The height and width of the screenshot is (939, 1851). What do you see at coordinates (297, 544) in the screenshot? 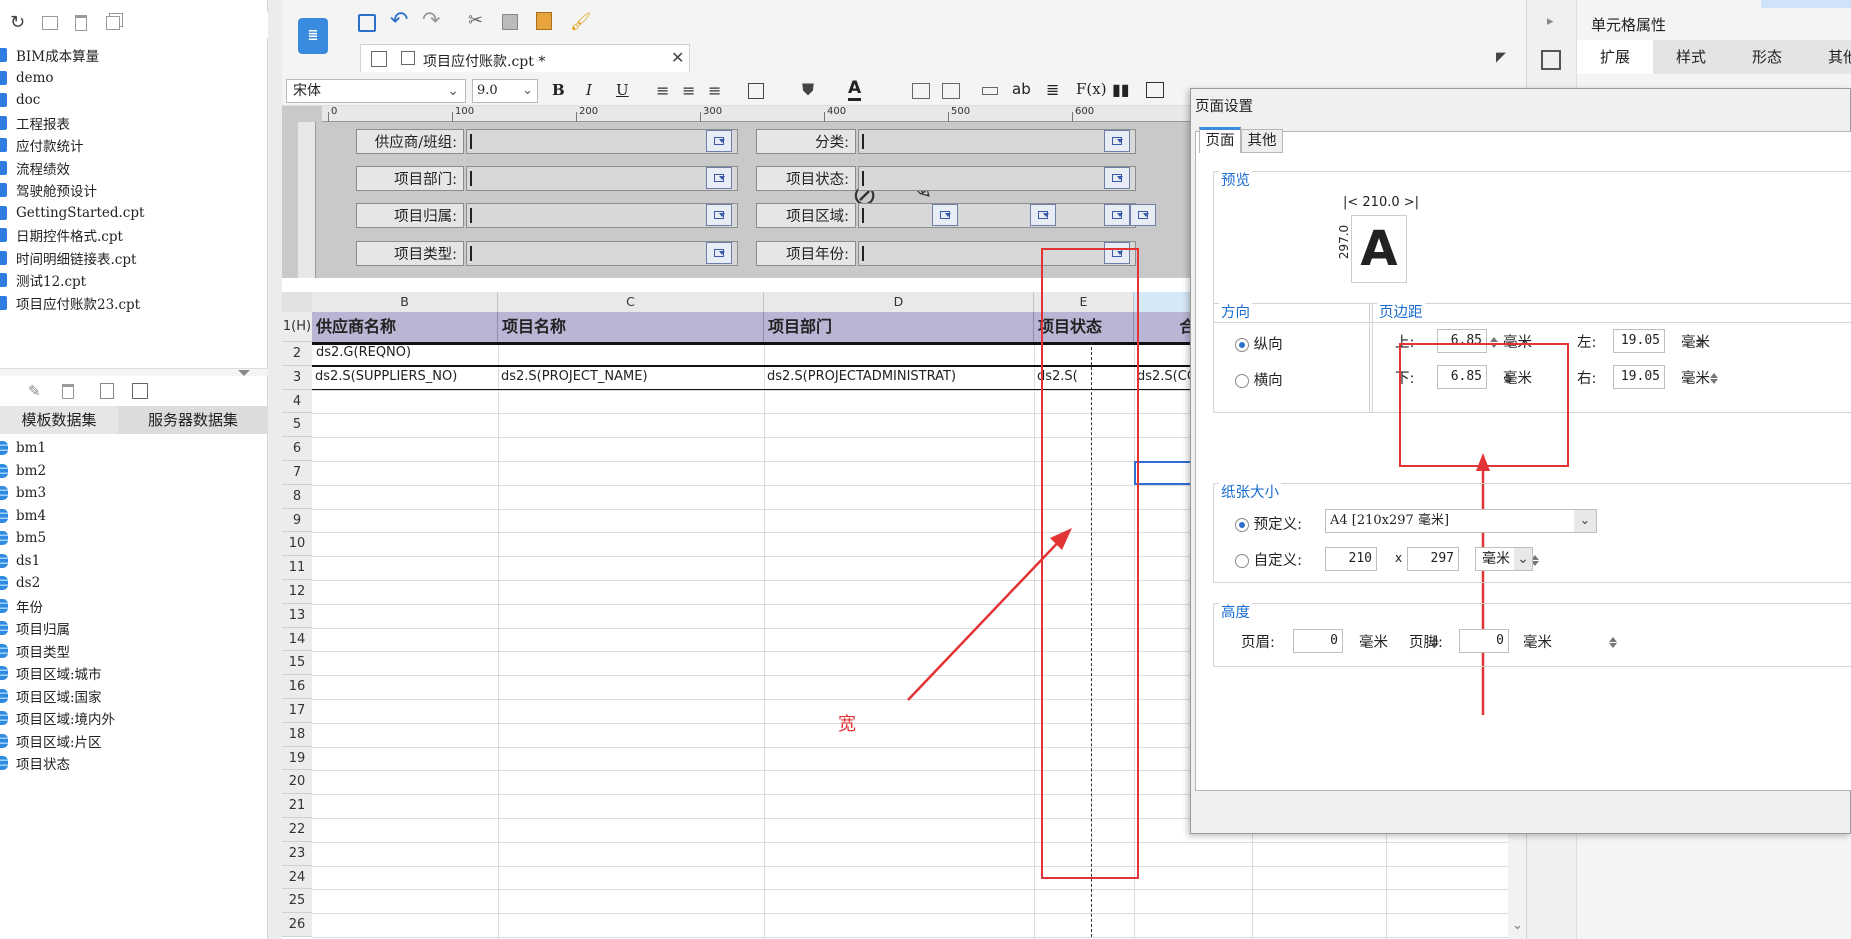
I see `row-header: 10` at bounding box center [297, 544].